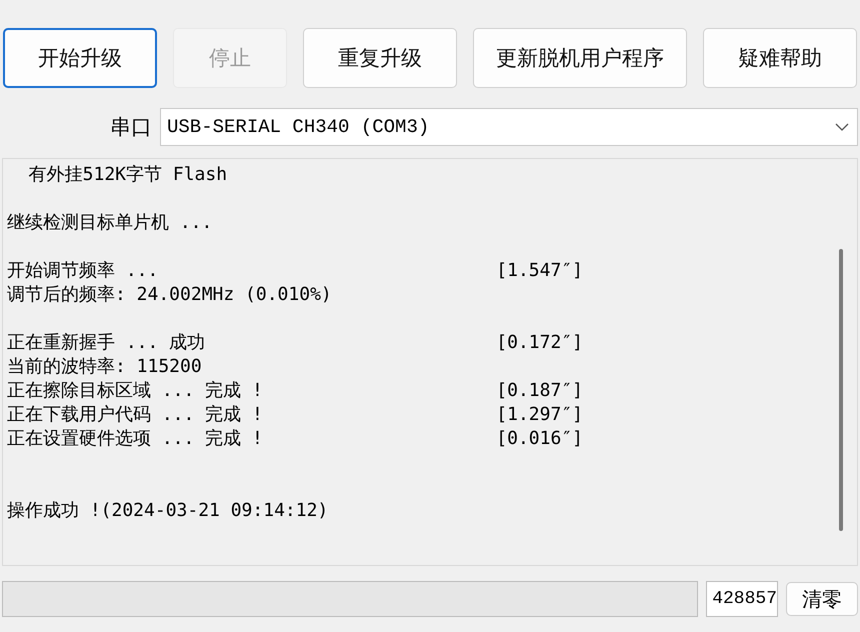 This screenshot has height=632, width=860. What do you see at coordinates (539, 391) in the screenshot?
I see `elapsed-time: [0.187″]` at bounding box center [539, 391].